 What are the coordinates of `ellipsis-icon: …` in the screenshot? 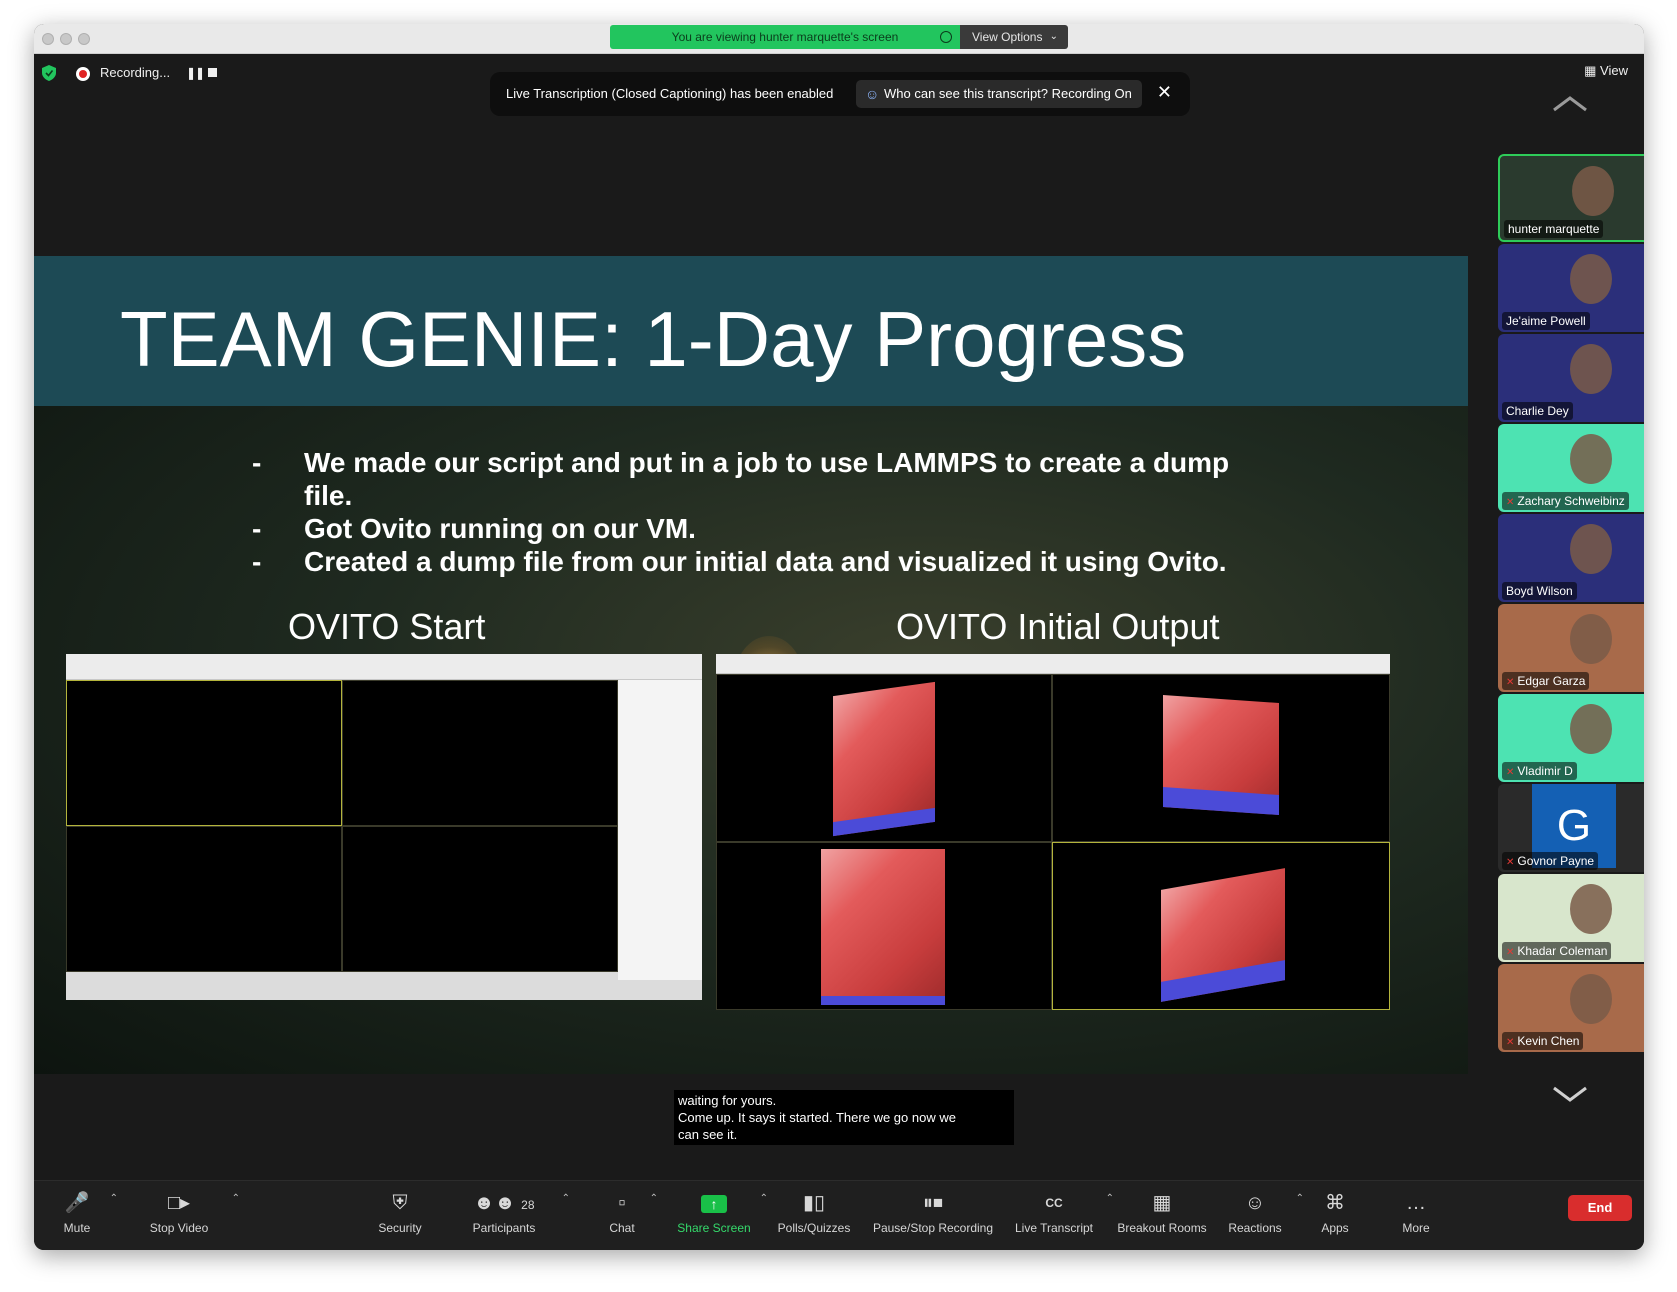 It's located at (1416, 1203).